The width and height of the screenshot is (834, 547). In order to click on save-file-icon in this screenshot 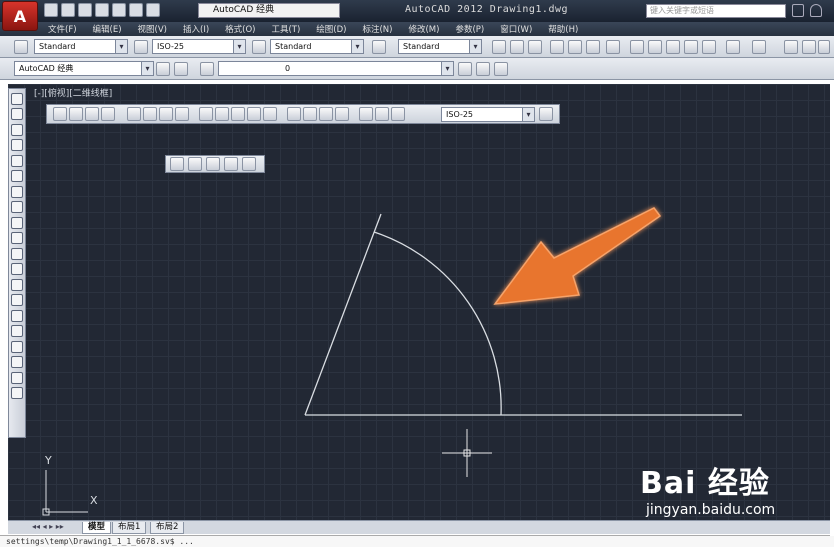, I will do `click(535, 47)`.